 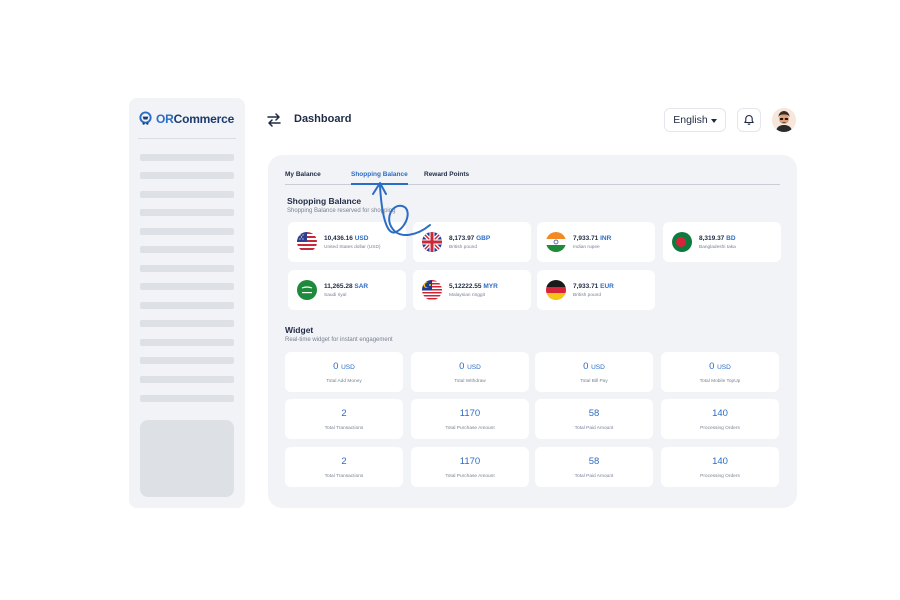 What do you see at coordinates (720, 381) in the screenshot?
I see `widget-label: Total Mobile TopUp` at bounding box center [720, 381].